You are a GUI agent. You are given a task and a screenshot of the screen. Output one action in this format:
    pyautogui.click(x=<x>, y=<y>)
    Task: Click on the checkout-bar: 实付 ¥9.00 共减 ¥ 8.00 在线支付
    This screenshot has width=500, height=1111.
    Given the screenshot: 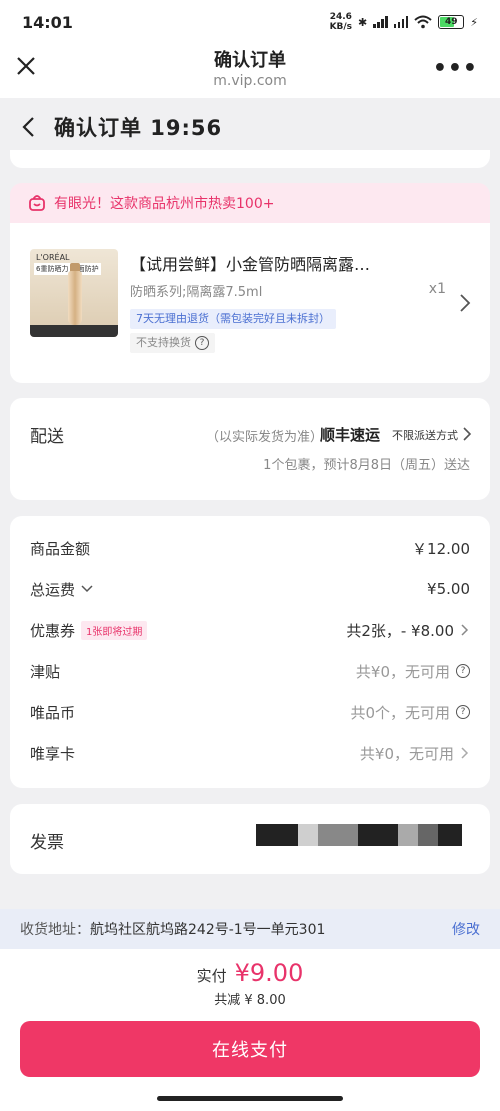 What is the action you would take?
    pyautogui.click(x=250, y=1030)
    